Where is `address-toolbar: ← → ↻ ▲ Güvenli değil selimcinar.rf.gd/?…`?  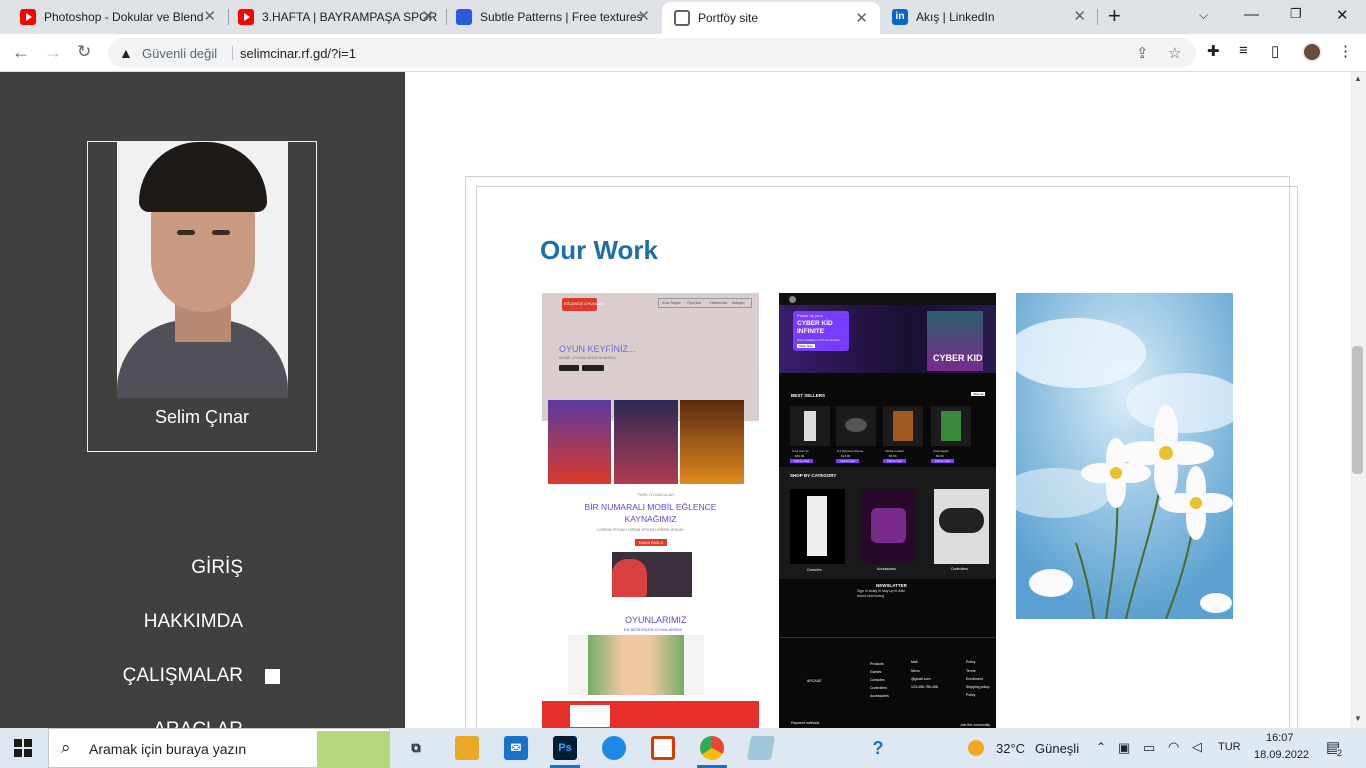
address-toolbar: ← → ↻ ▲ Güvenli değil selimcinar.rf.gd/?… is located at coordinates (683, 53).